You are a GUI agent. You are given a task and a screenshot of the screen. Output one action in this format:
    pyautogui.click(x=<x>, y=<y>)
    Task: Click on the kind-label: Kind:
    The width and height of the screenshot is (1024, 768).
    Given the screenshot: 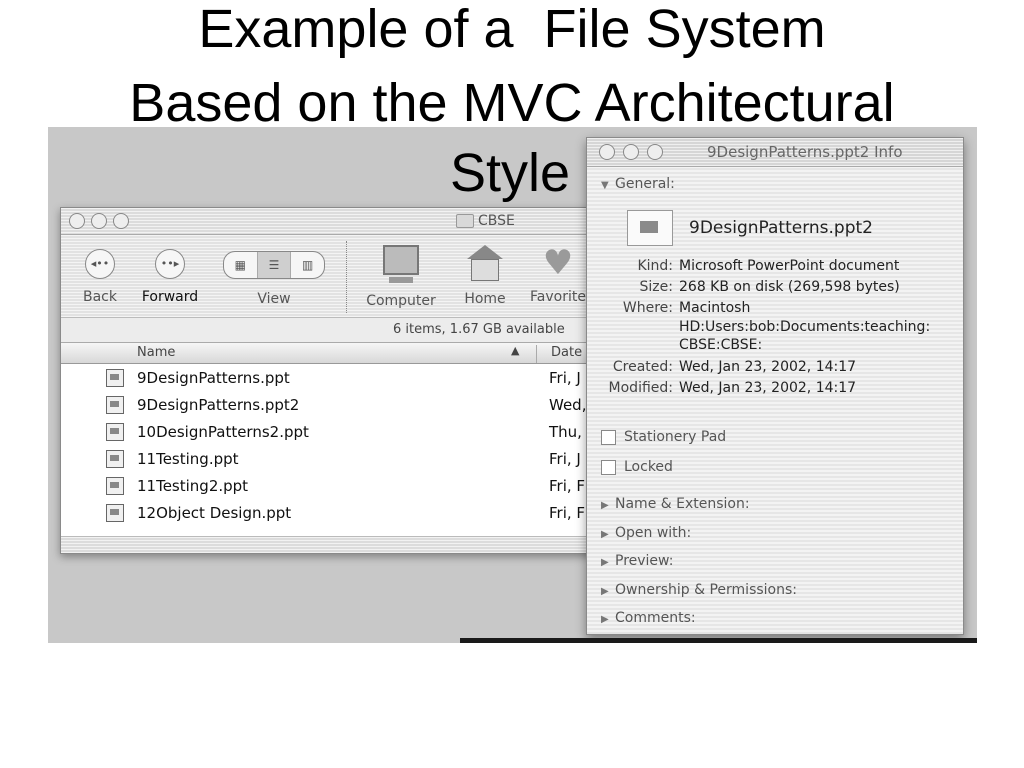 What is the action you would take?
    pyautogui.click(x=655, y=266)
    